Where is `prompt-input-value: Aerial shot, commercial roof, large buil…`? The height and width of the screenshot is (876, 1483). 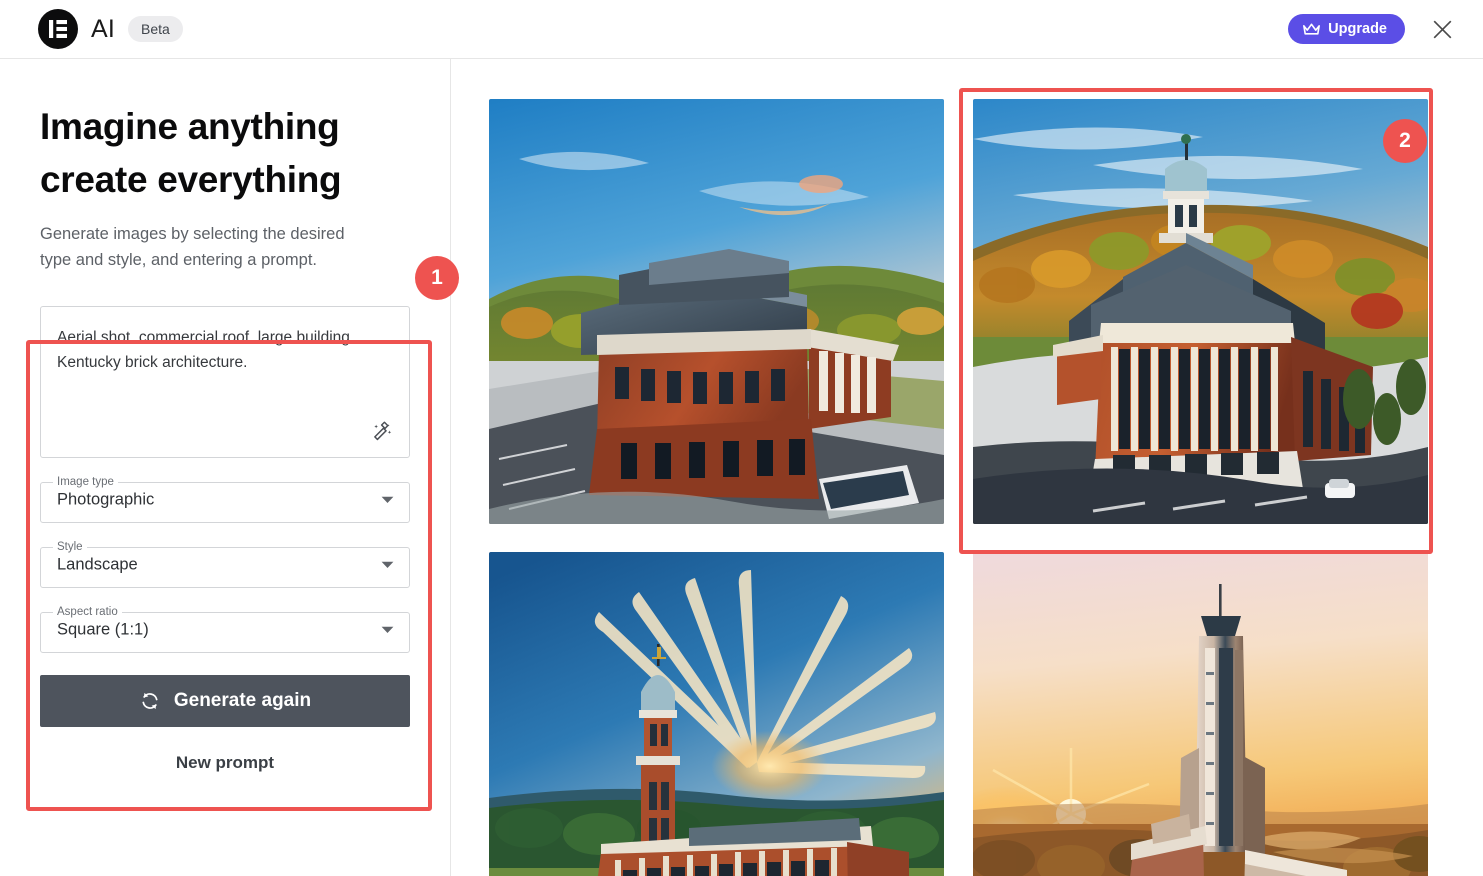 prompt-input-value: Aerial shot, commercial roof, large buil… is located at coordinates (206, 350).